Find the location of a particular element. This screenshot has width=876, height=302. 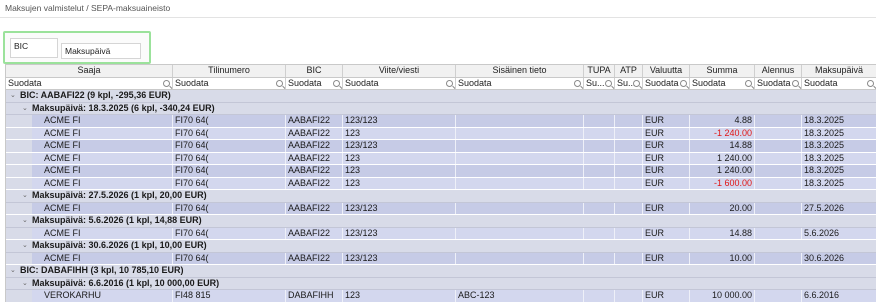

cell-summa: 14.88 is located at coordinates (722, 146).